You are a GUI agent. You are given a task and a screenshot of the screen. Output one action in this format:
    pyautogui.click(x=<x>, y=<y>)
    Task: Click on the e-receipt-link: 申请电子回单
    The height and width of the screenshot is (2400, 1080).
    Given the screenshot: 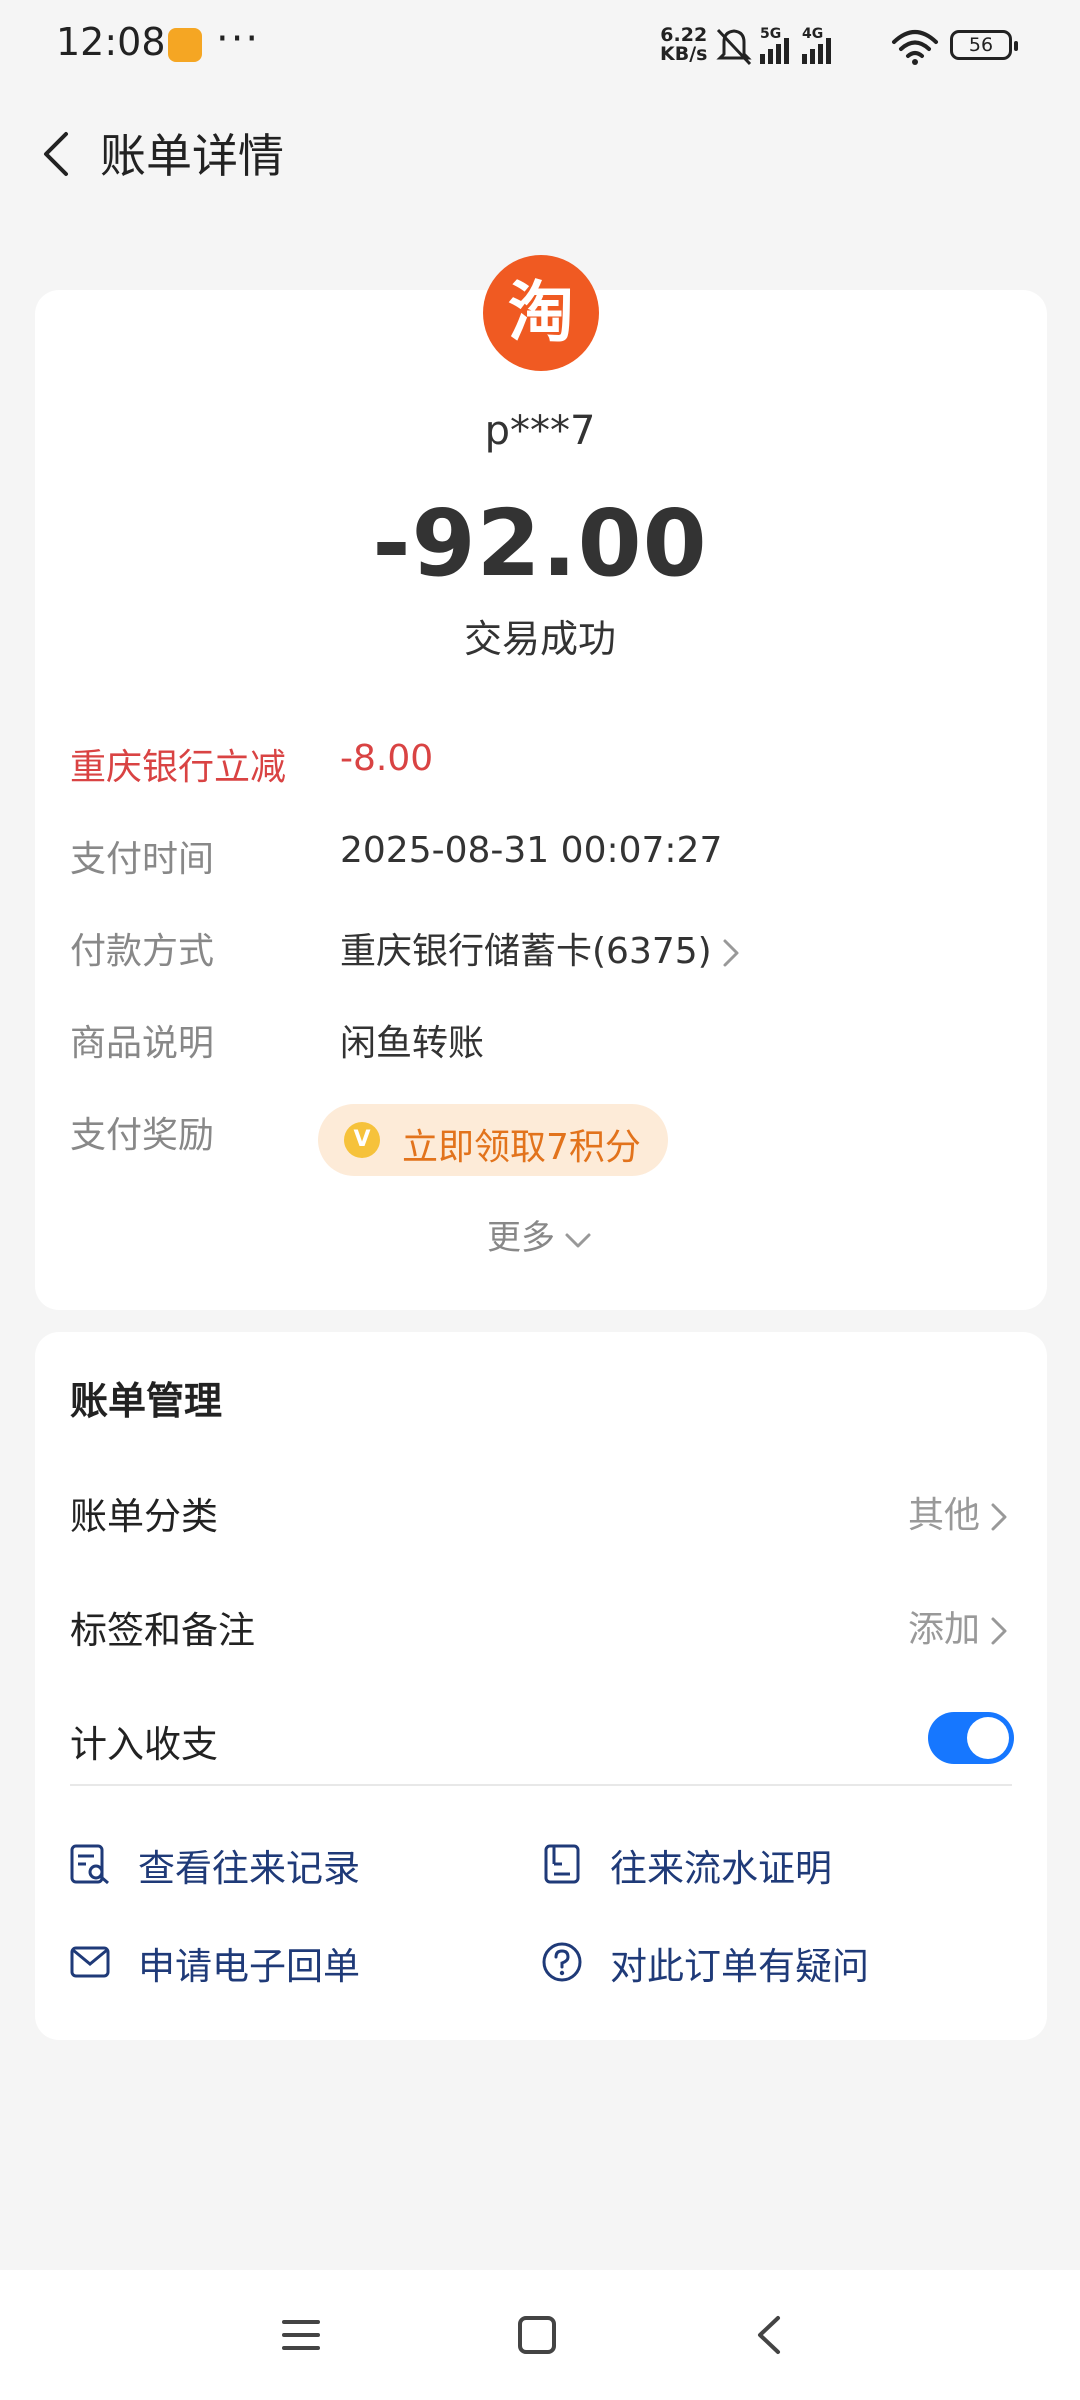 What is the action you would take?
    pyautogui.click(x=249, y=1963)
    